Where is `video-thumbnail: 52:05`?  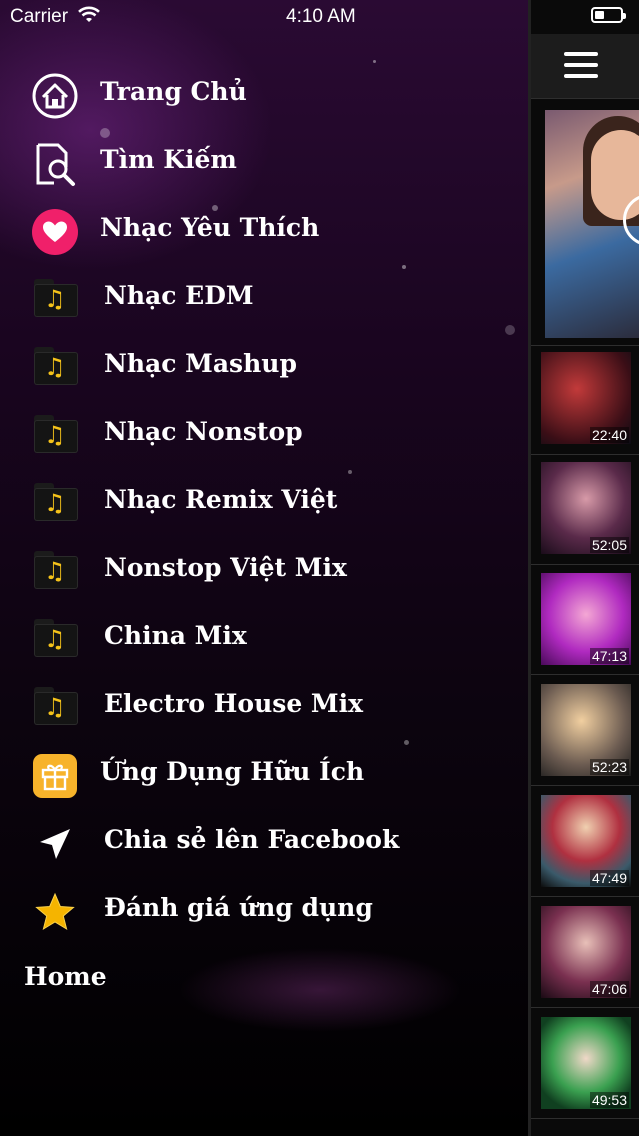
video-thumbnail: 52:05 is located at coordinates (586, 508).